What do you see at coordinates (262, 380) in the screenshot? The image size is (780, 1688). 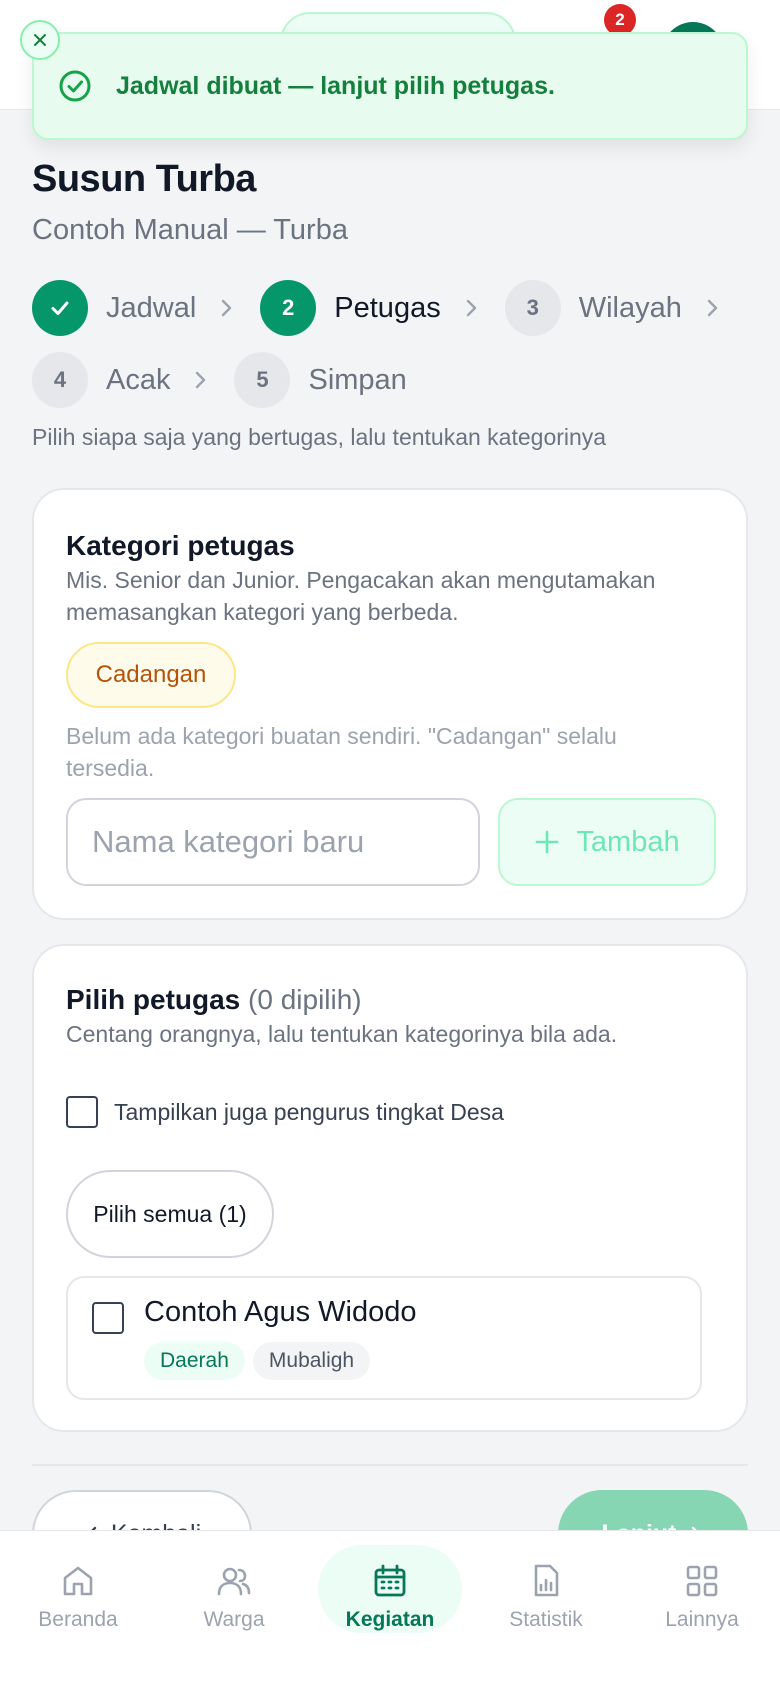 I see `step-number: 5` at bounding box center [262, 380].